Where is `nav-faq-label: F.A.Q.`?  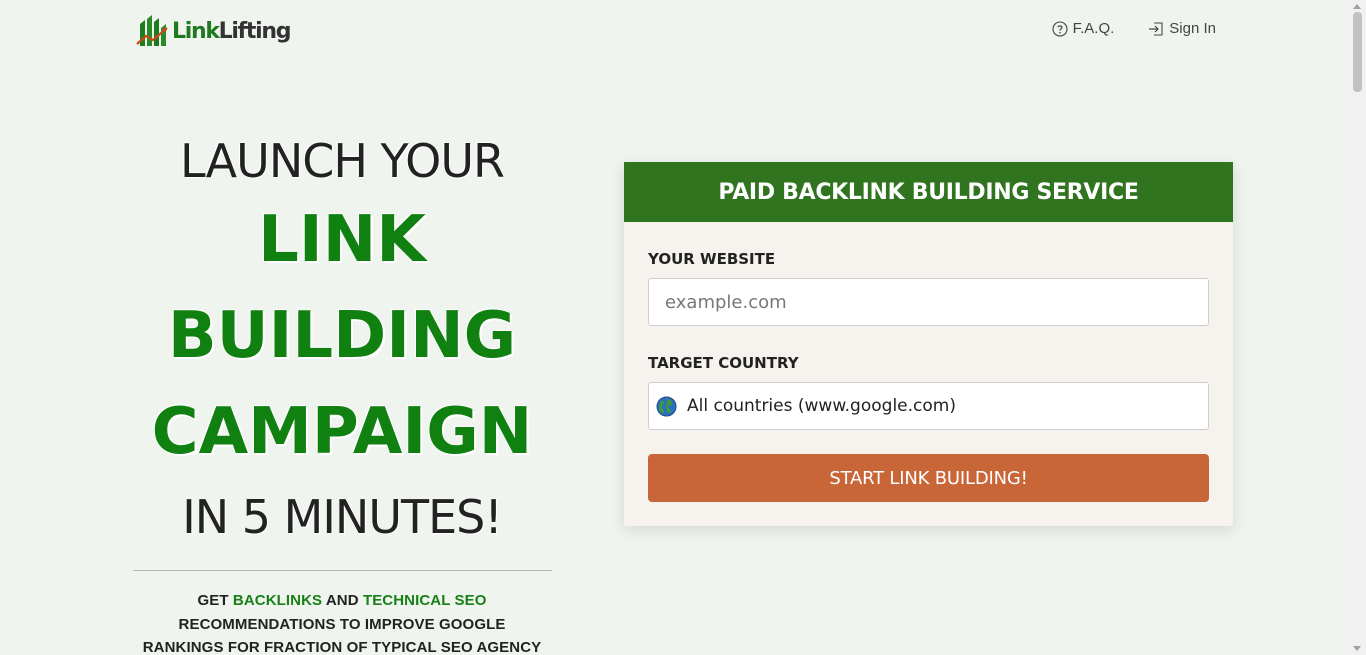
nav-faq-label: F.A.Q. is located at coordinates (1093, 28).